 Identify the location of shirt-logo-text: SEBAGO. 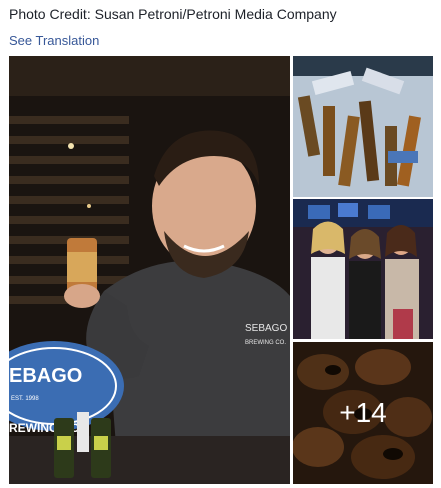
(266, 328).